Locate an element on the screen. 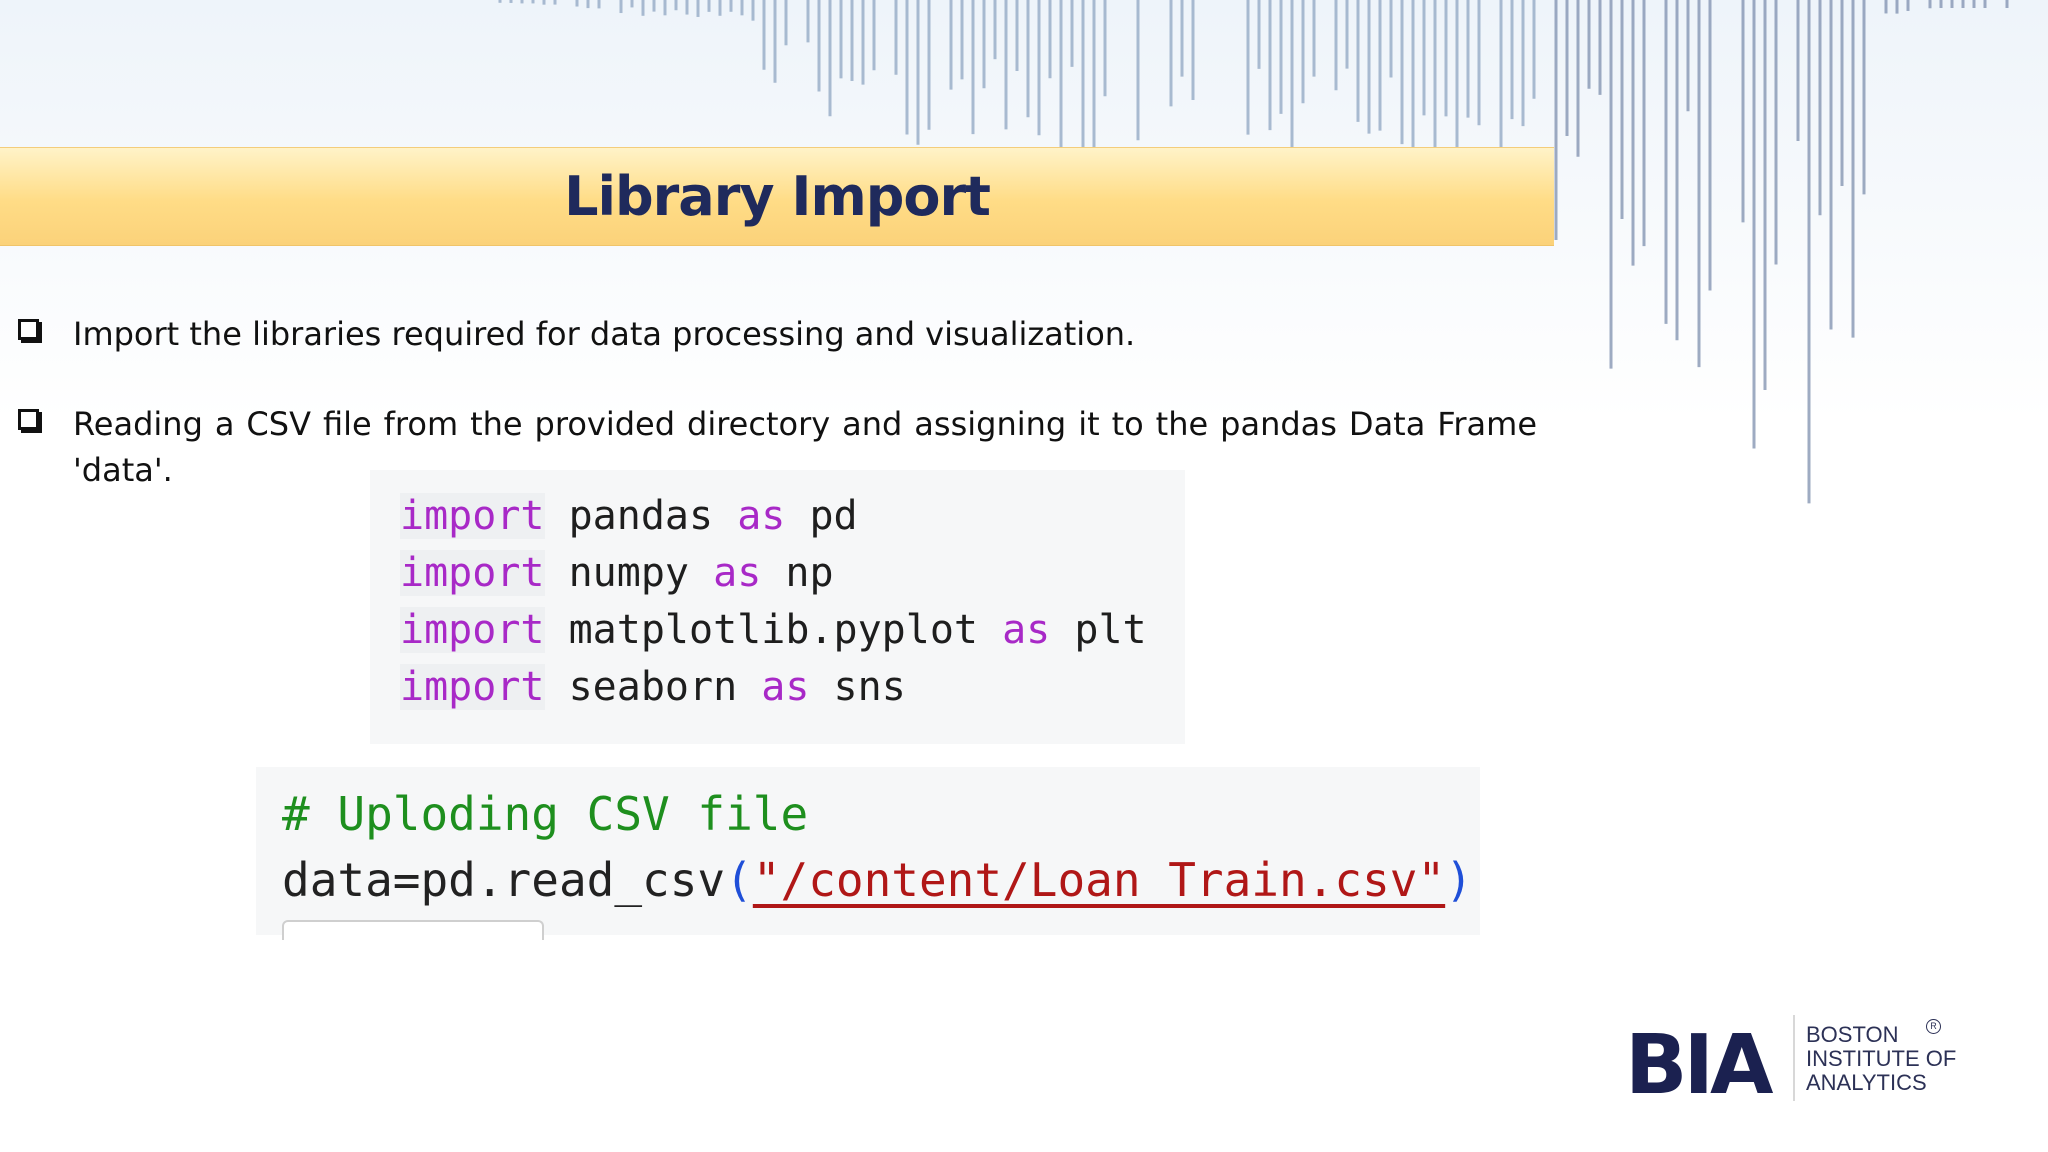 This screenshot has width=2048, height=1152. title-banner: Library Import is located at coordinates (777, 196).